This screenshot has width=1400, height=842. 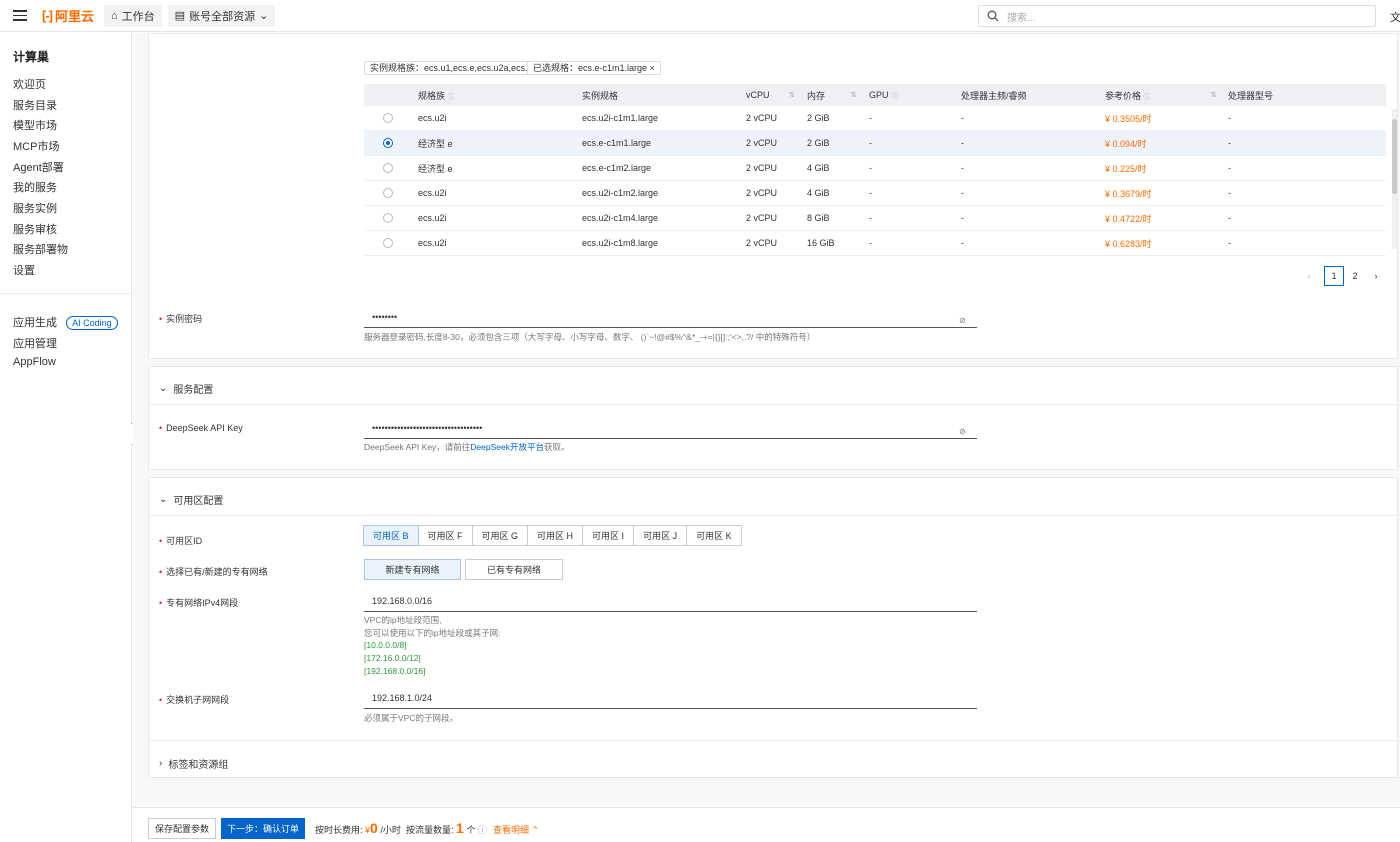 I want to click on zone-b-option: 可用区 B, so click(x=391, y=535).